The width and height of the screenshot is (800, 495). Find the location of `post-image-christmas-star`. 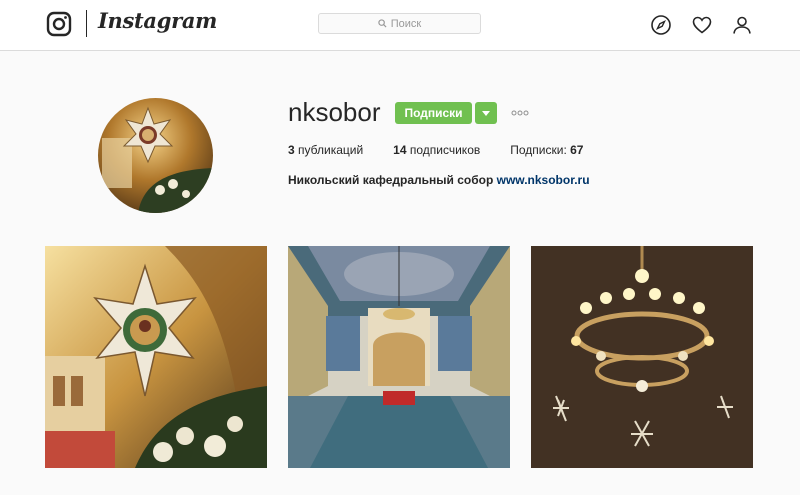

post-image-christmas-star is located at coordinates (156, 357).